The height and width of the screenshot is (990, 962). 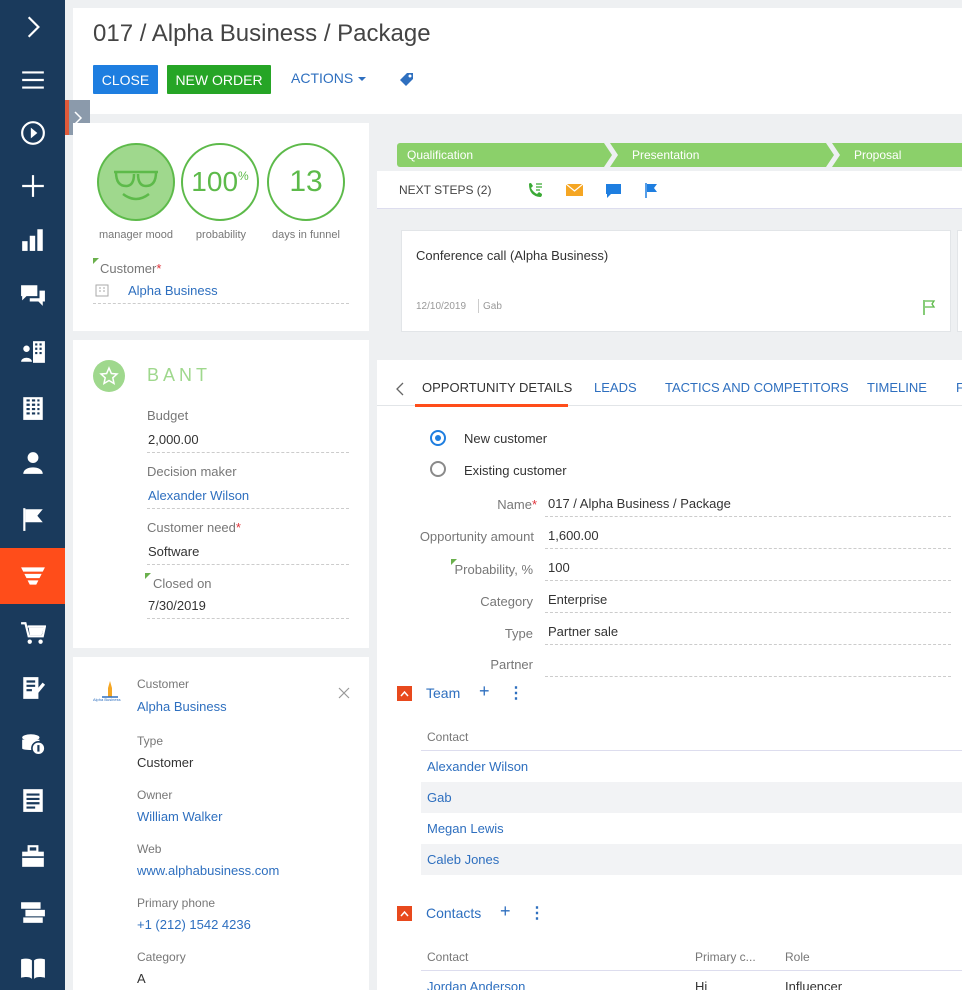 I want to click on contacts-add-icon: +, so click(x=505, y=911).